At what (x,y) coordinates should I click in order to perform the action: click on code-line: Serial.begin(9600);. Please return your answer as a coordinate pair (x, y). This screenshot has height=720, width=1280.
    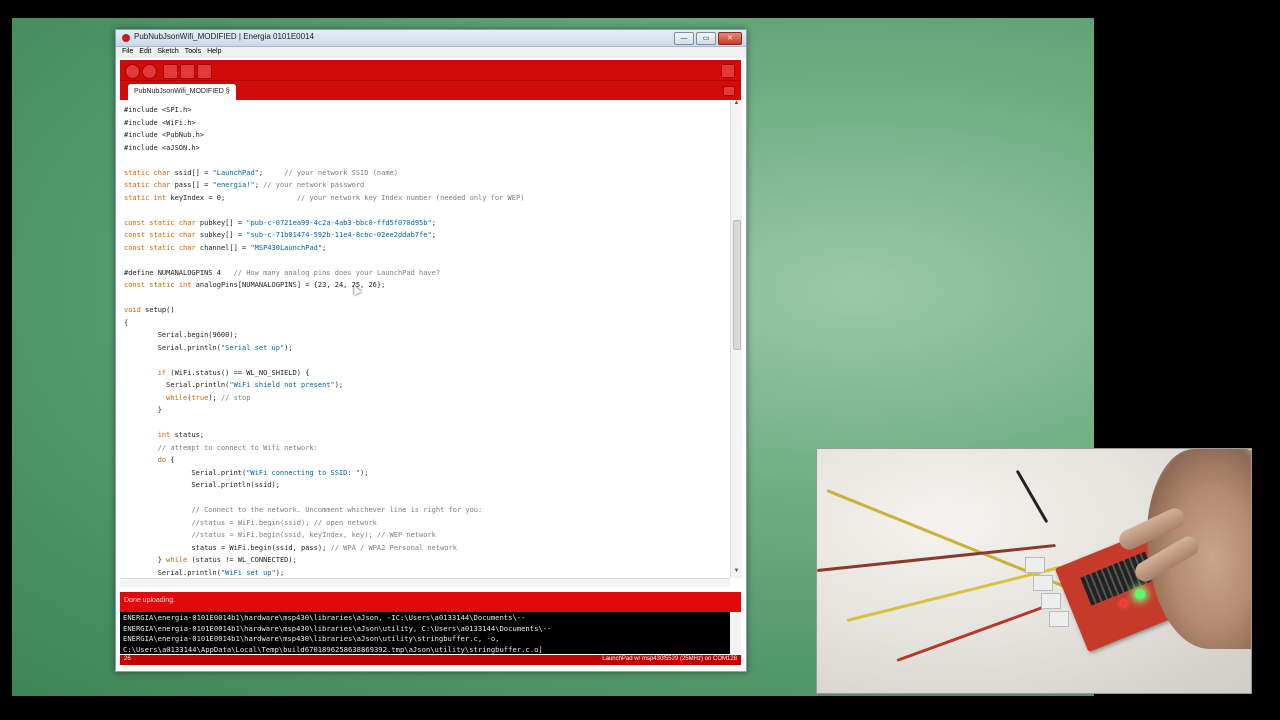
    Looking at the image, I should click on (181, 335).